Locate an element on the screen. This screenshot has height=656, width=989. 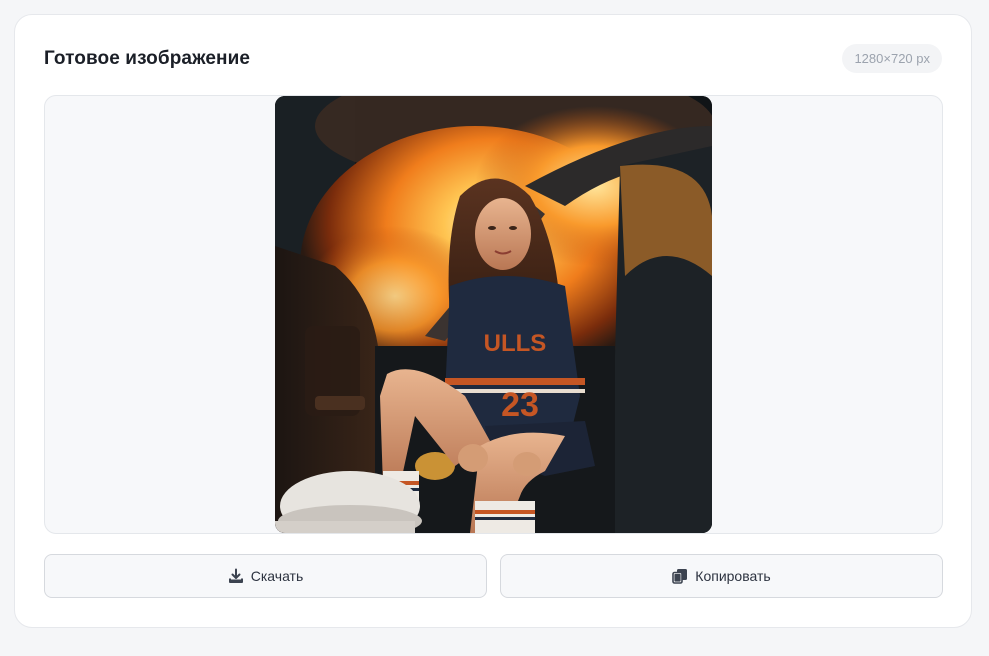
copy-icon is located at coordinates (680, 576).